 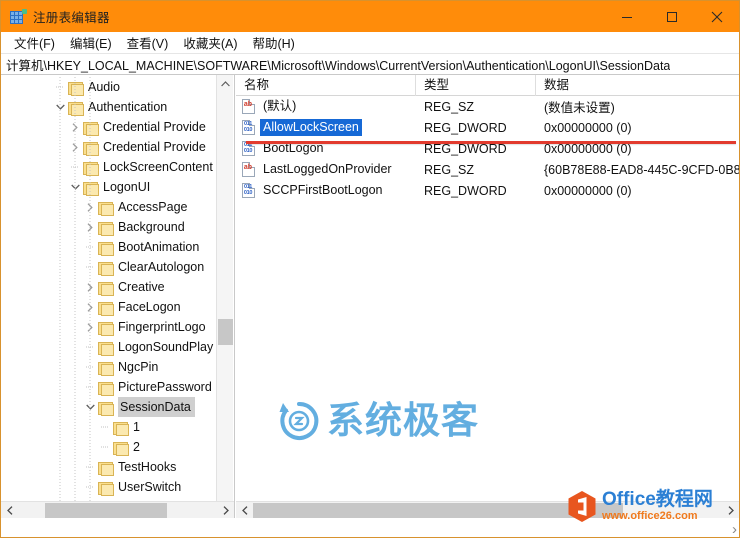 I want to click on tree-node: LogonSoundPlay, so click(x=109, y=347).